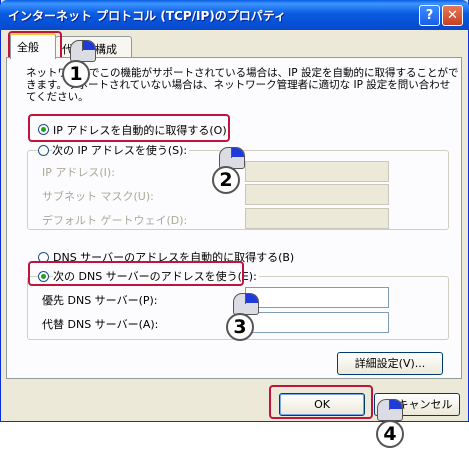 The height and width of the screenshot is (450, 469). I want to click on description-line-3: てください。, so click(57, 97).